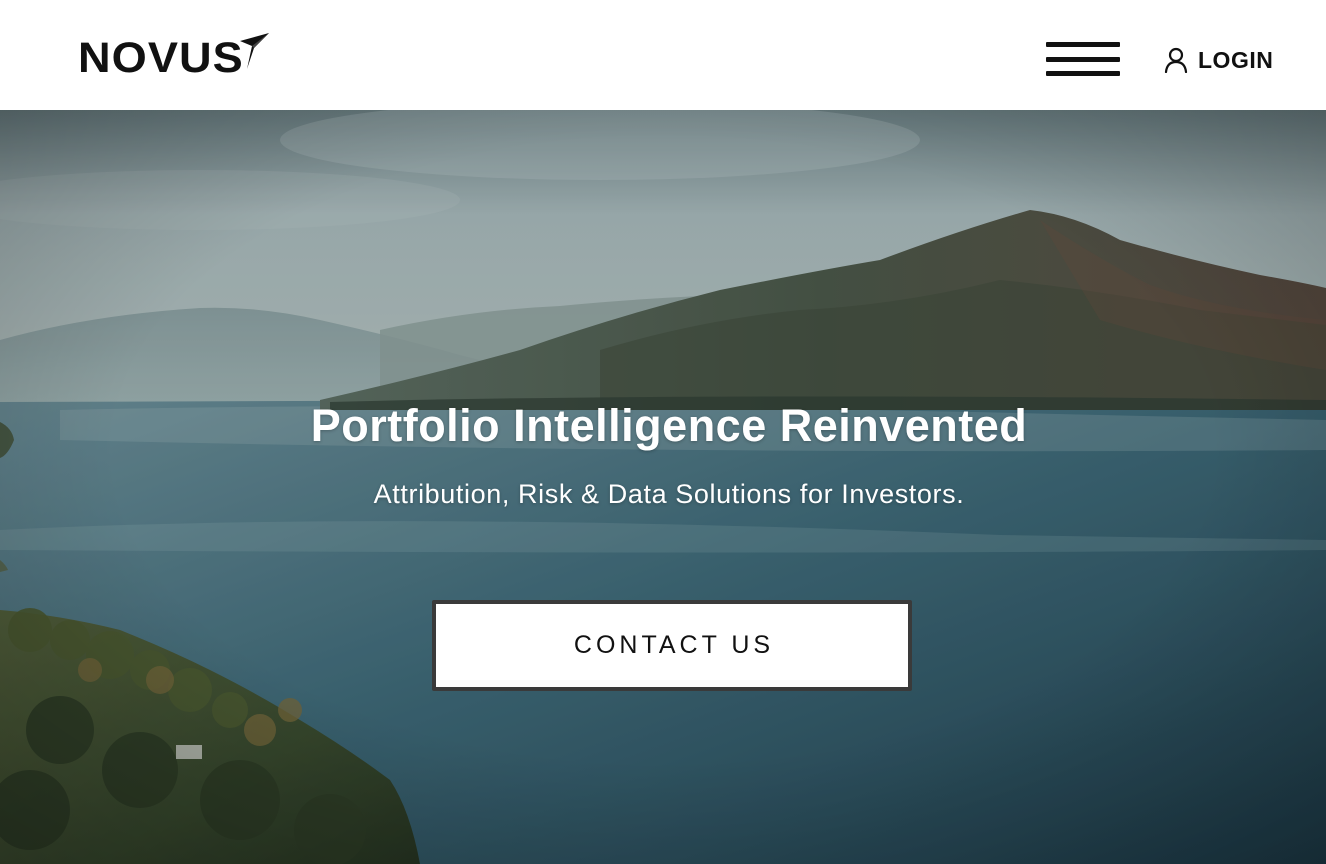  I want to click on logo-text: NOVUS, so click(161, 58).